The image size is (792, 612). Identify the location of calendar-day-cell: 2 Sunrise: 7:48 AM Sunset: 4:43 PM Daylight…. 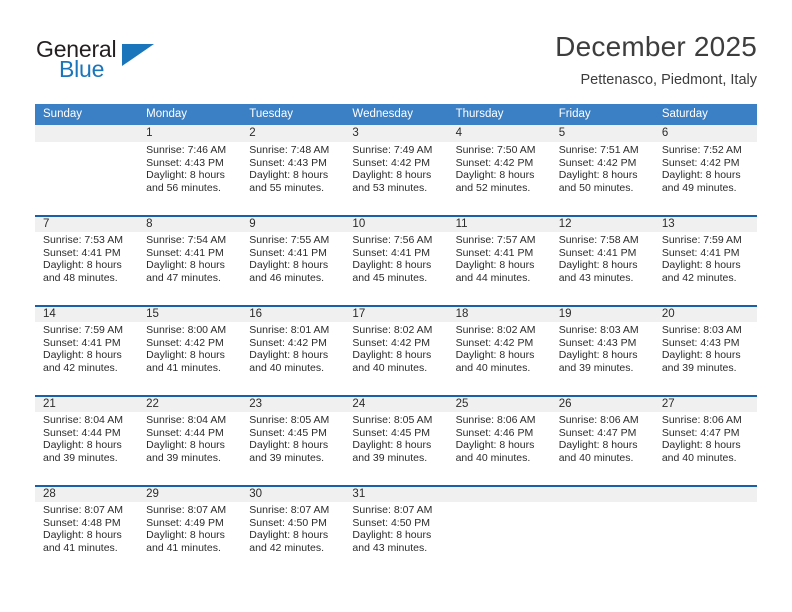
(293, 170).